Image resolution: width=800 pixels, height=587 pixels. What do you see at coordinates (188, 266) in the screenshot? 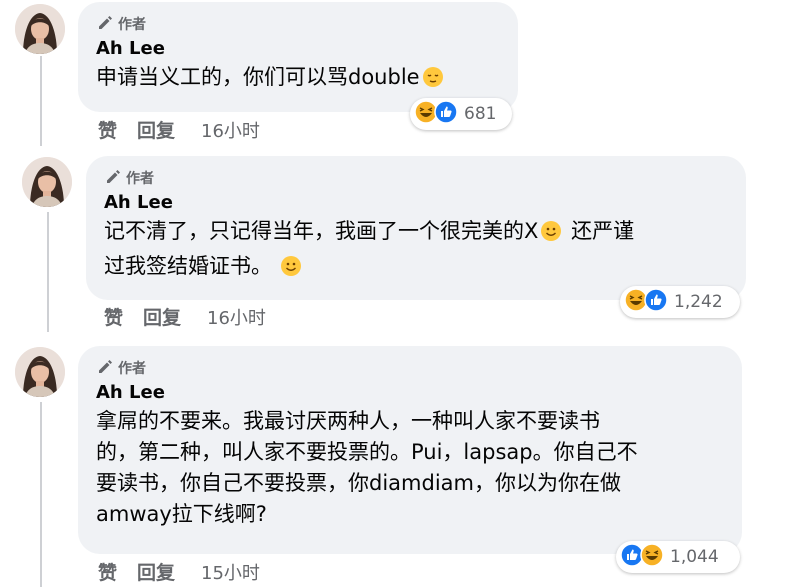
I see `comment-text-line: 过我签结婚证书。` at bounding box center [188, 266].